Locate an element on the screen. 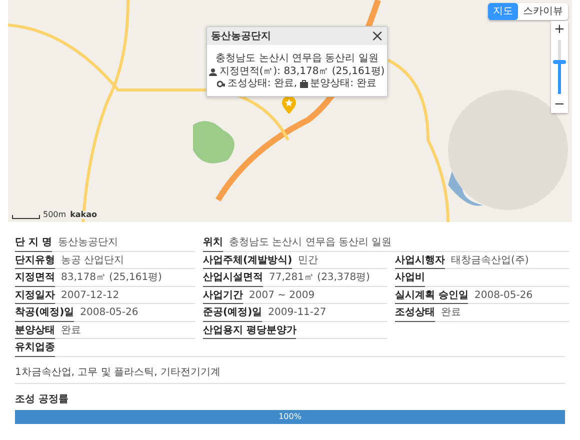 Image resolution: width=580 pixels, height=440 pixels. location-pin-icon is located at coordinates (289, 105).